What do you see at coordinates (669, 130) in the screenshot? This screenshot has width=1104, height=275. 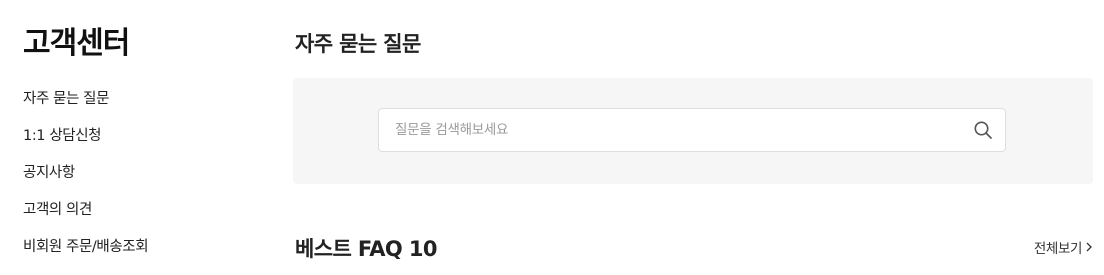 I see `search-input` at bounding box center [669, 130].